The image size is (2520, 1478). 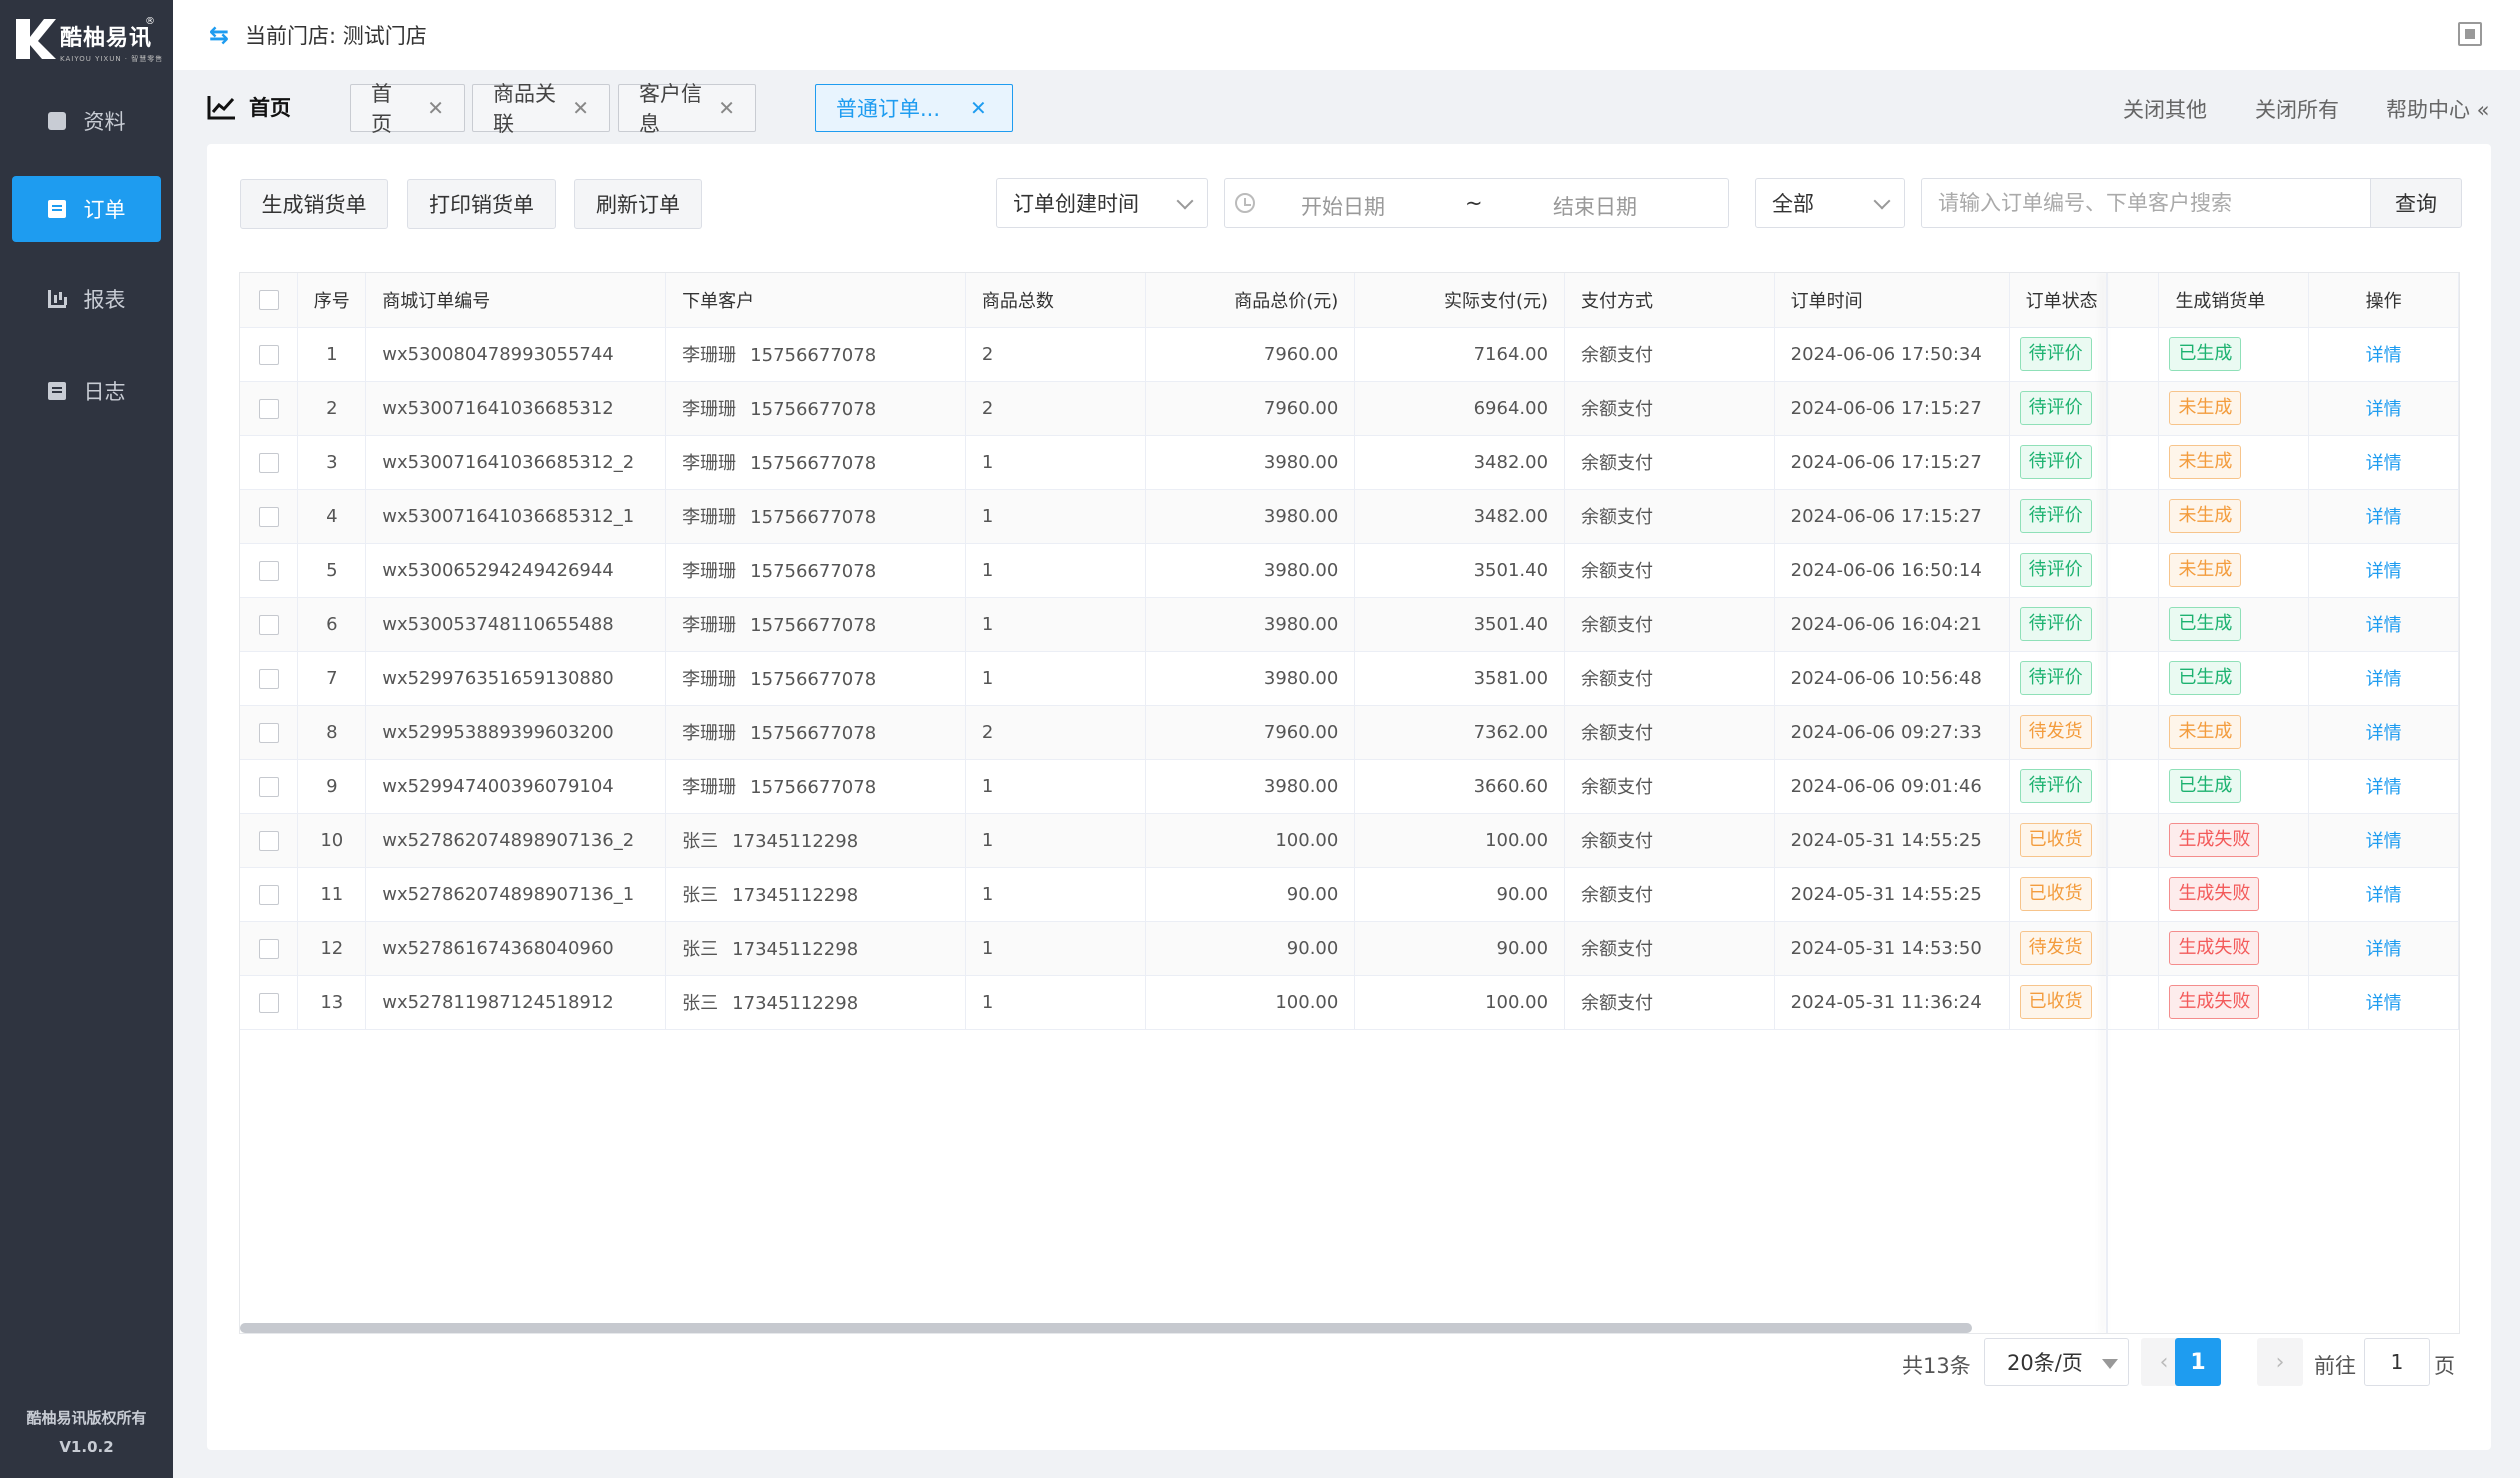 I want to click on goto-page-input, so click(x=2397, y=1362).